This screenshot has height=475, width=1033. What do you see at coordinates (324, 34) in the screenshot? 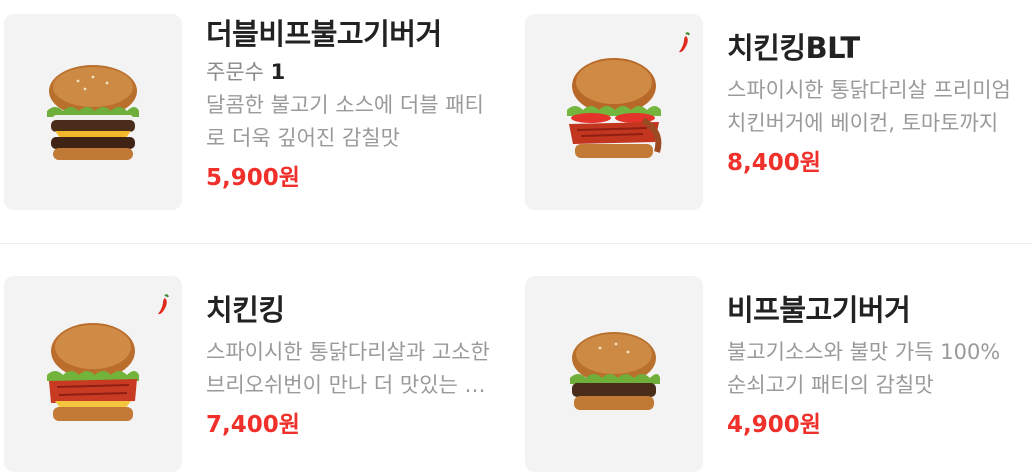
I see `menu-item-name: 더블비프불고기버거` at bounding box center [324, 34].